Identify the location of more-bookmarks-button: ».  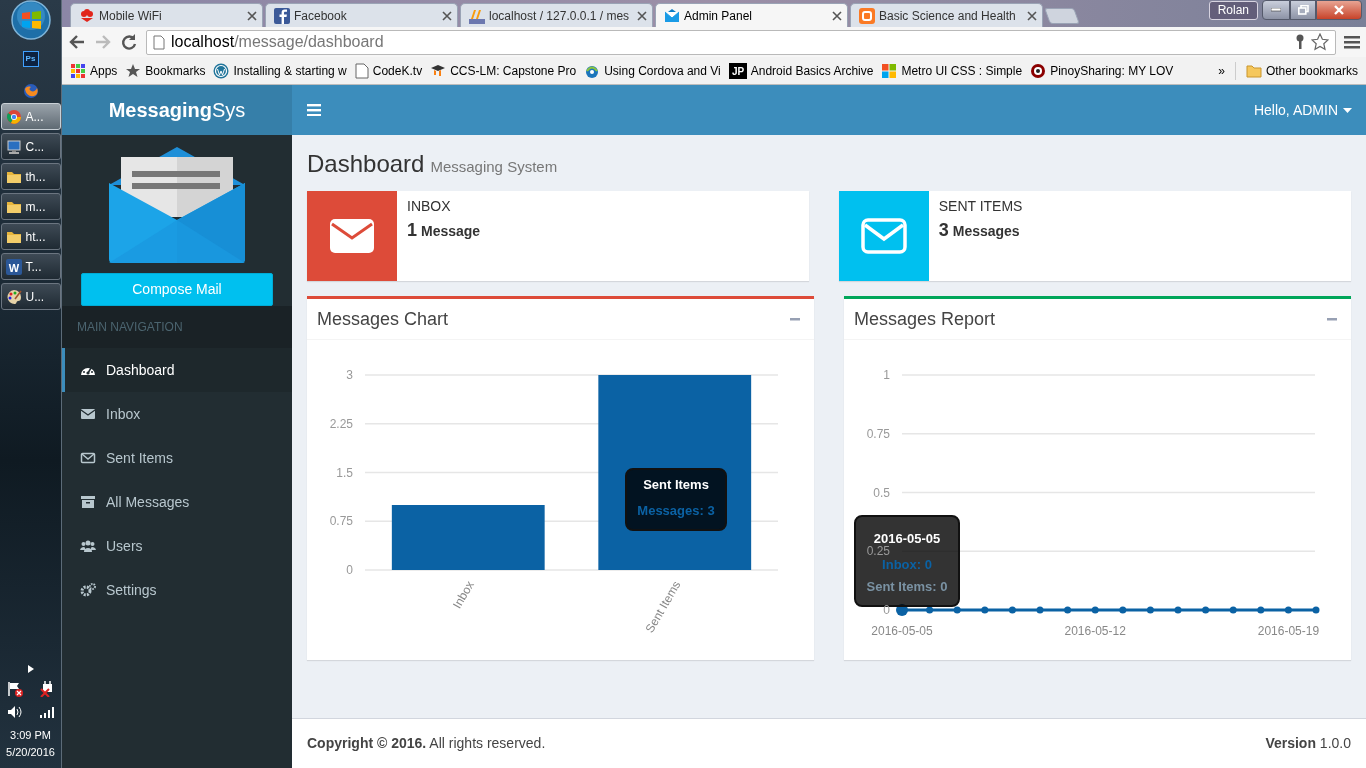
(1221, 70).